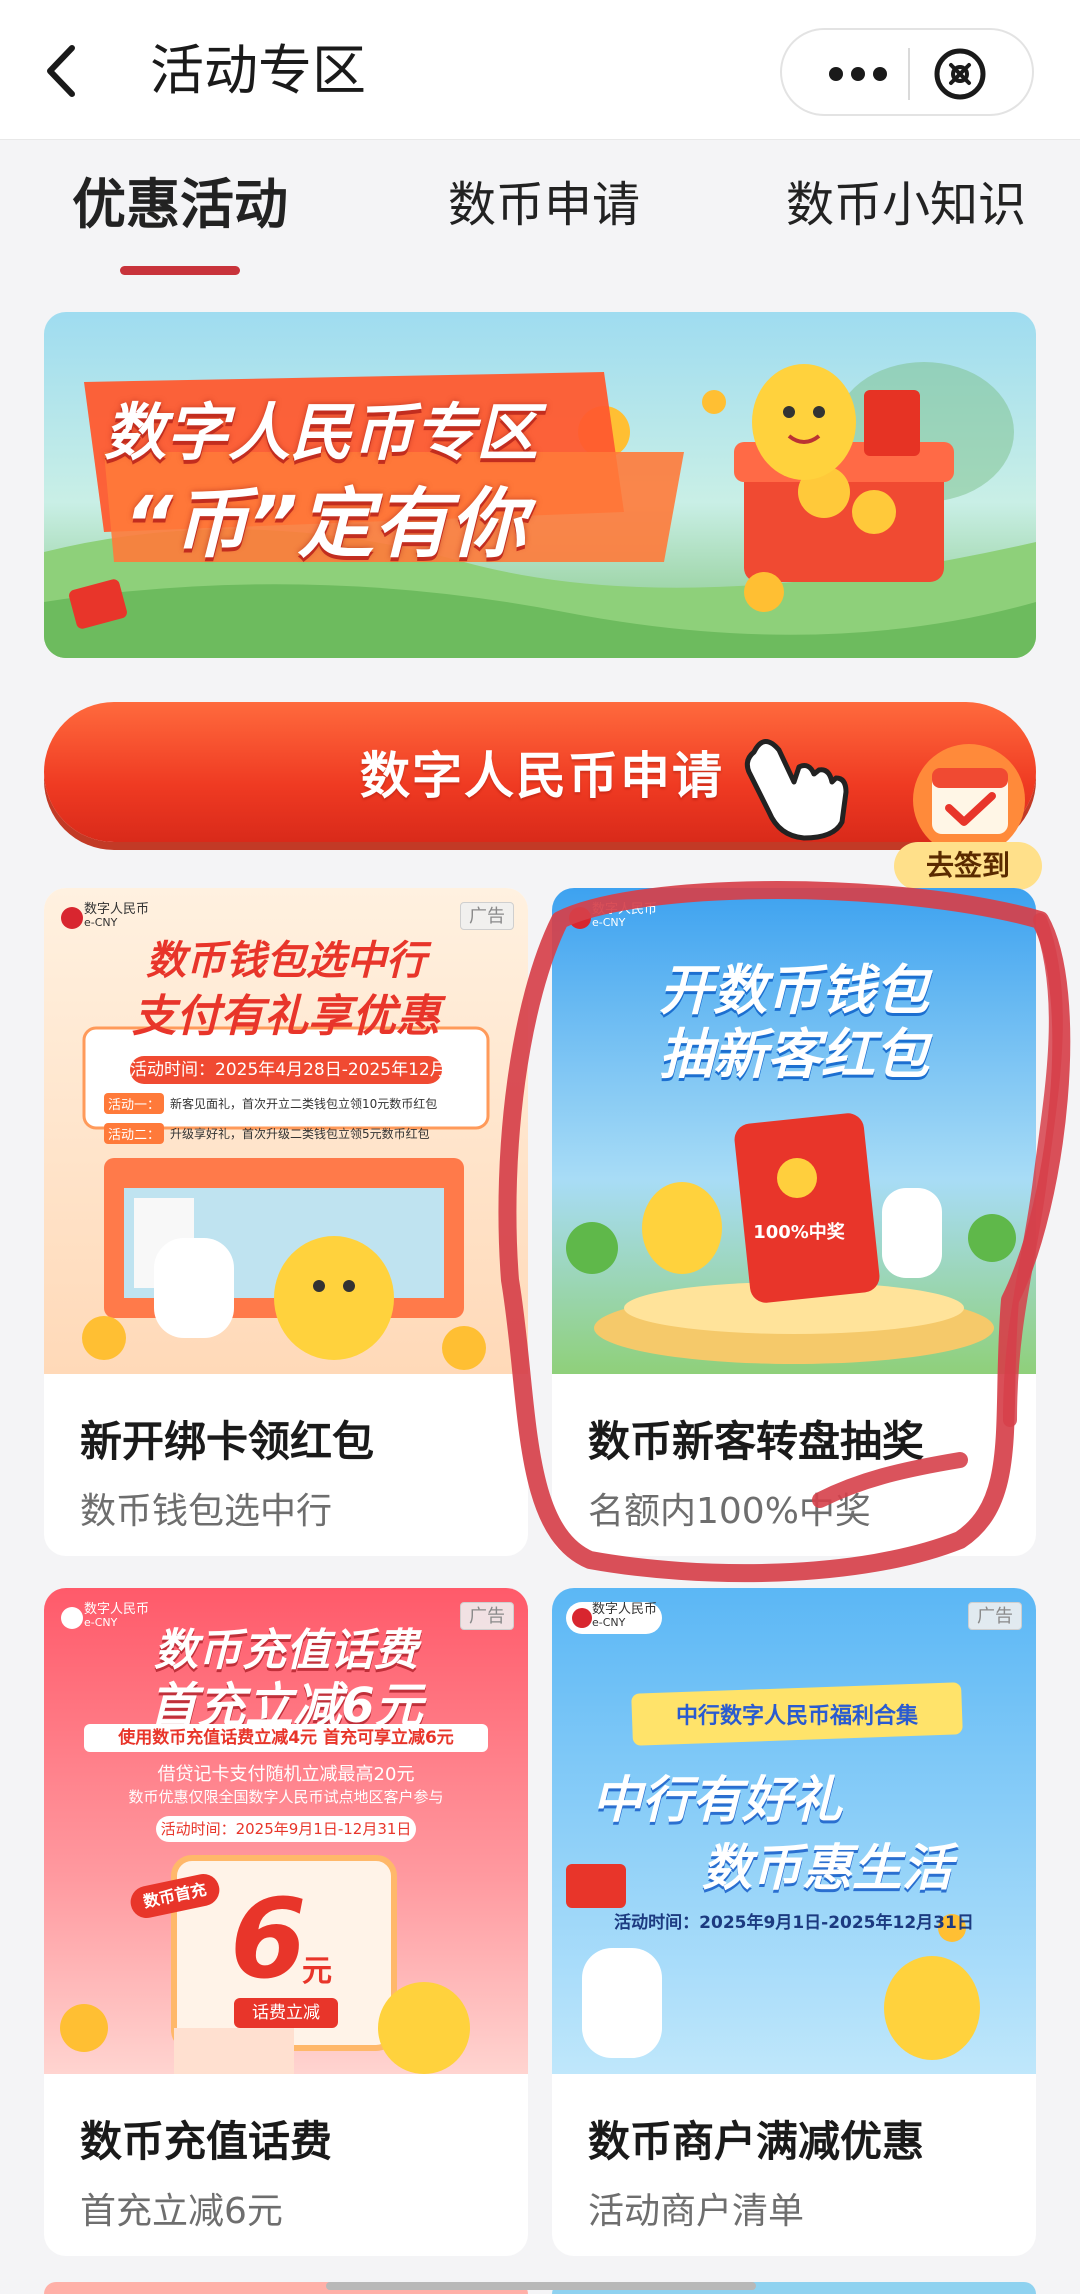  I want to click on tab-ecny-knowledge: 数币小知识, so click(906, 205).